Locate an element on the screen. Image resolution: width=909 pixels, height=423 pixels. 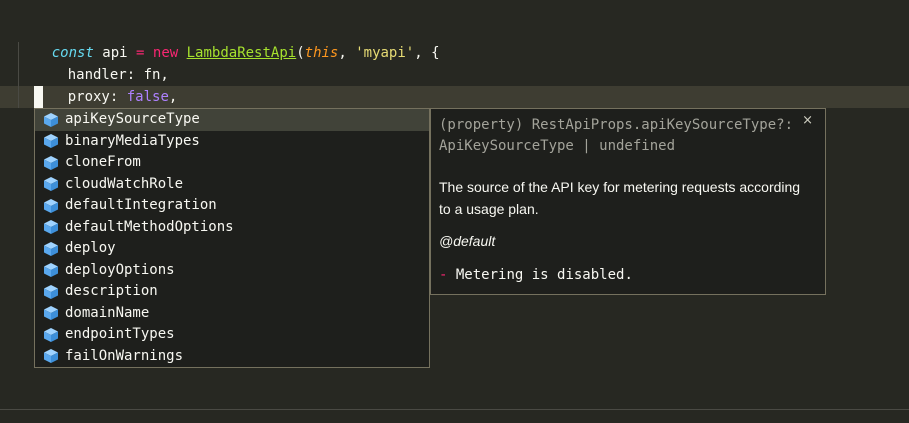
suggest-item-label: defaultIntegration is located at coordinates (141, 205).